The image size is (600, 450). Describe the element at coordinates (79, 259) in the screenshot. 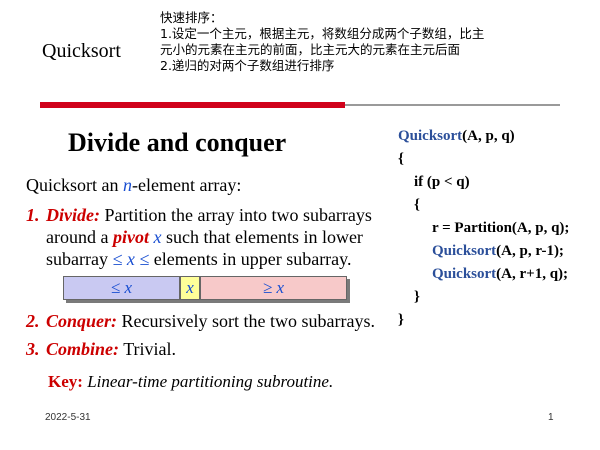

I see `line-text: subarray` at that location.